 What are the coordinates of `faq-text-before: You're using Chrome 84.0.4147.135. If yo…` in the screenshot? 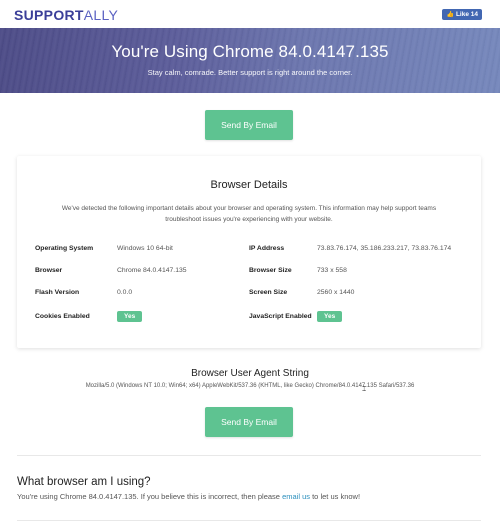 It's located at (150, 496).